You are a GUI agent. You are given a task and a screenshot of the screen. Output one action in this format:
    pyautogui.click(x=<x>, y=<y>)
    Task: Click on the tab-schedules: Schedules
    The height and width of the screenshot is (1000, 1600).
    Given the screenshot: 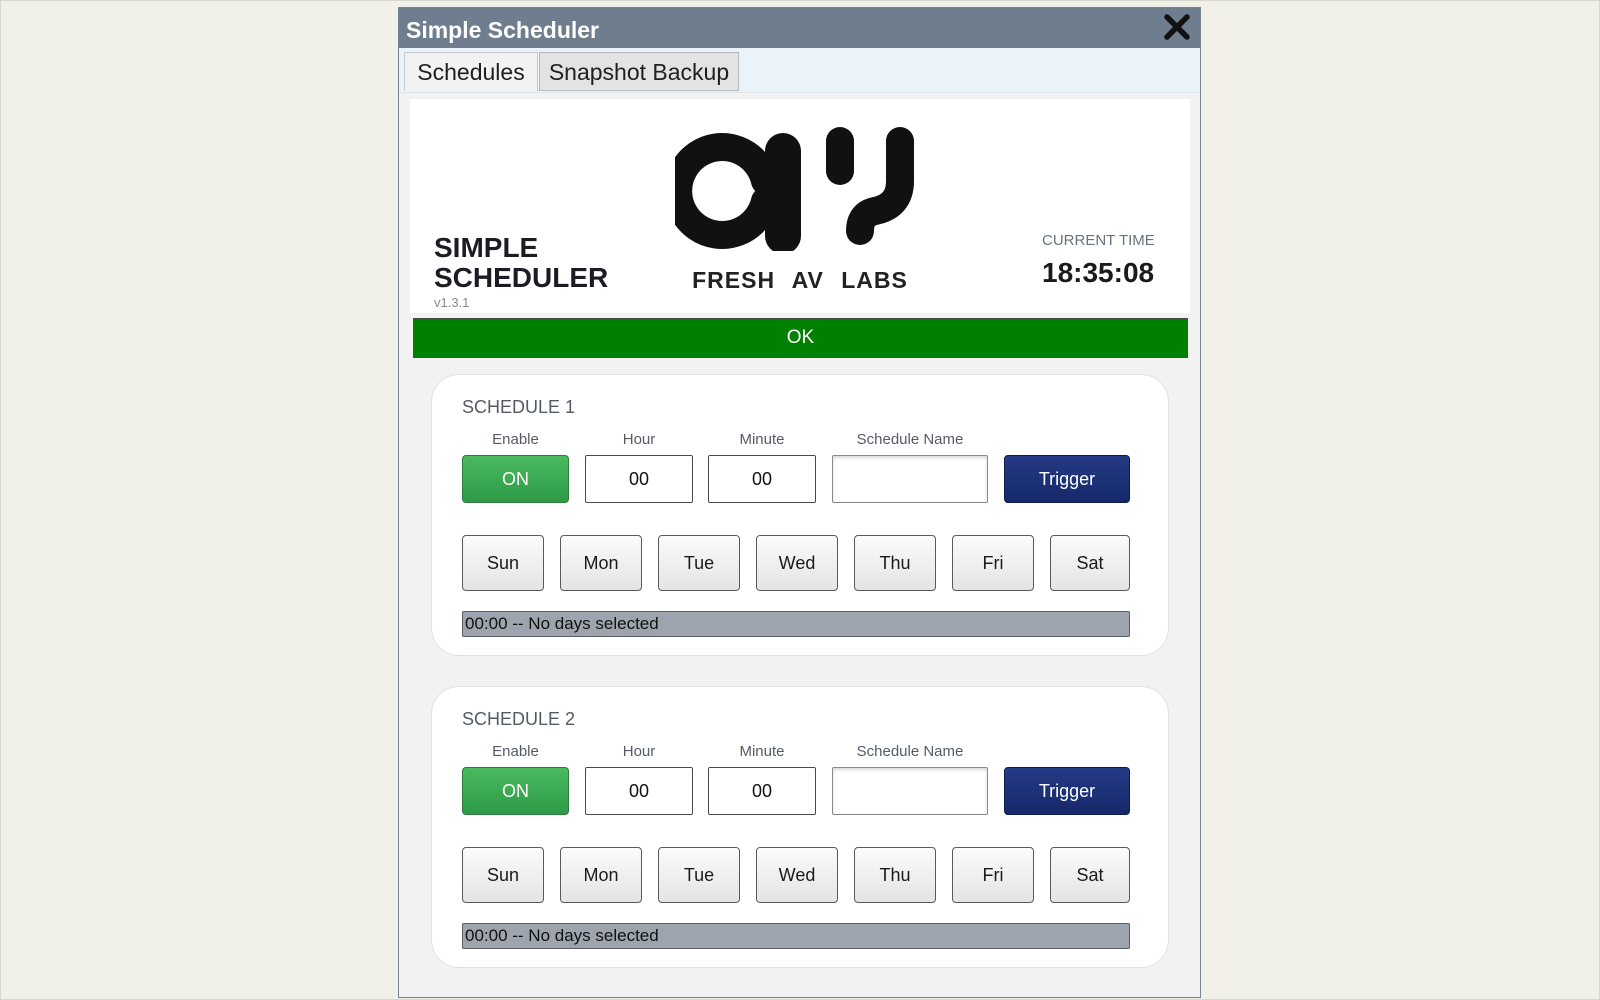 What is the action you would take?
    pyautogui.click(x=471, y=71)
    